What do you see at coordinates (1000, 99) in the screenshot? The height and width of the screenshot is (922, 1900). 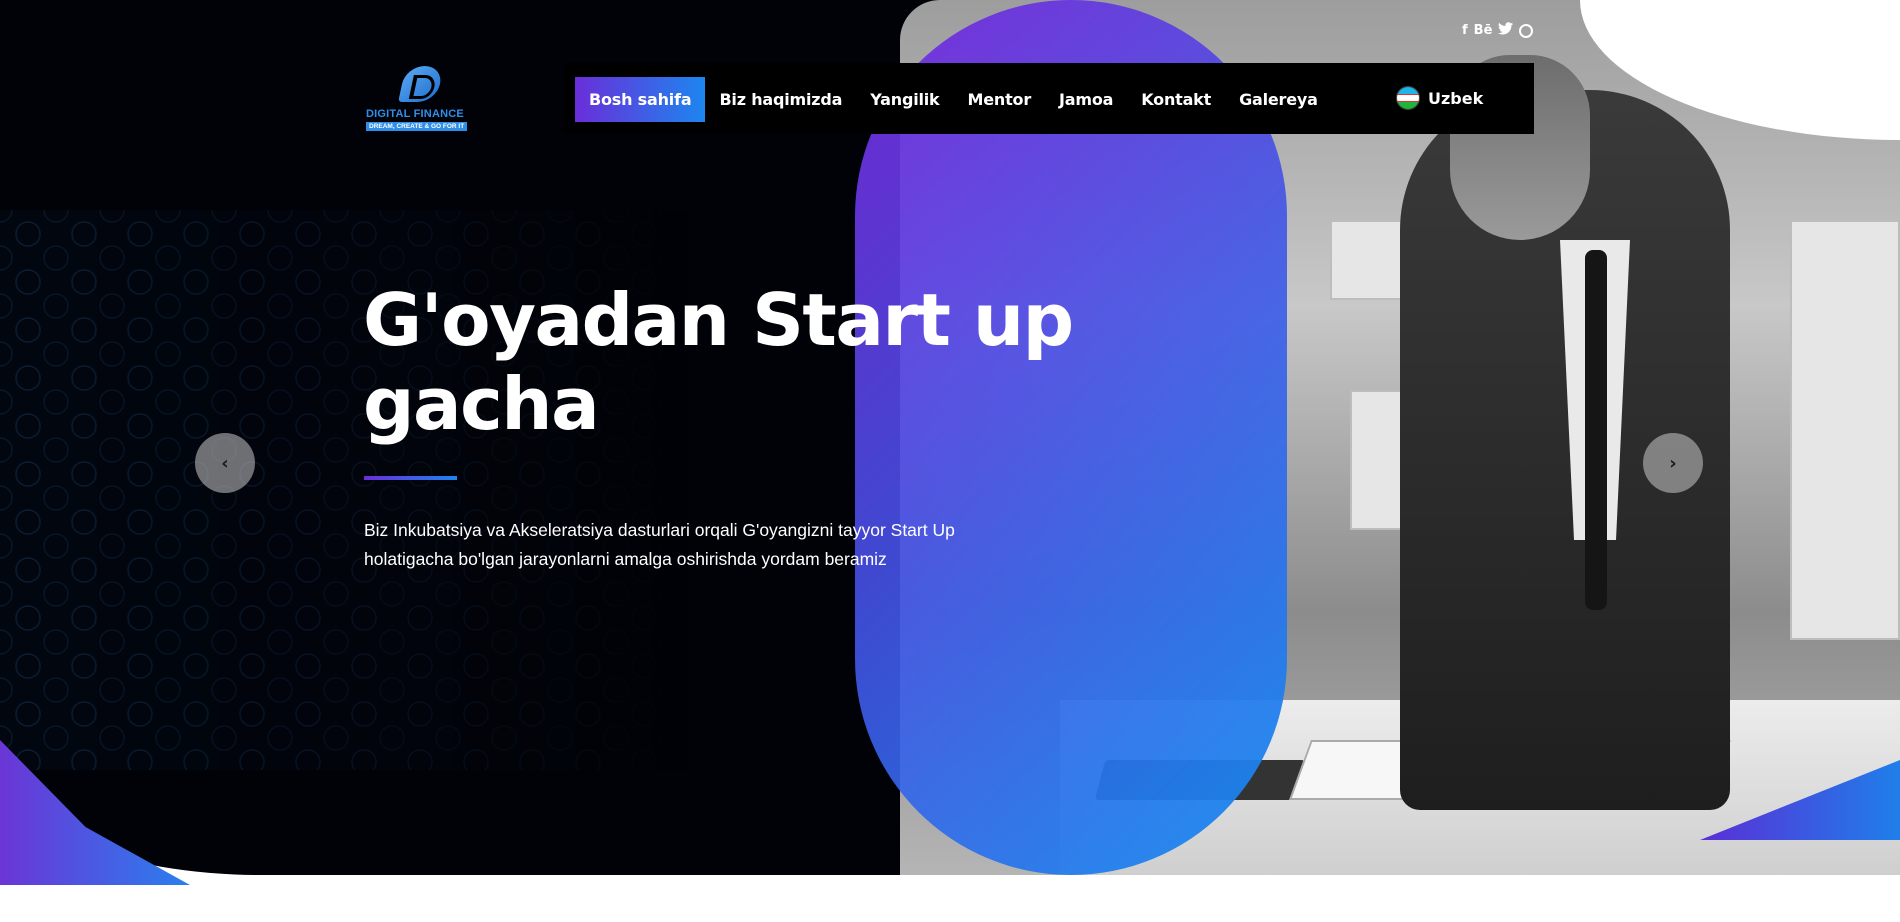 I see `nav-item-mentor: Mentor` at bounding box center [1000, 99].